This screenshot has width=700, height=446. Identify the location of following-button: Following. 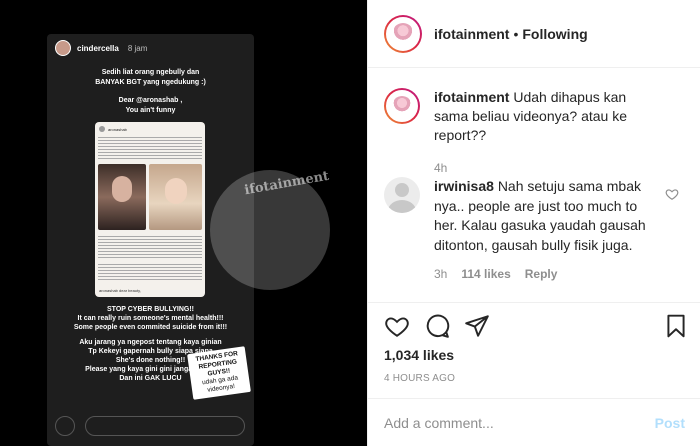
(554, 34).